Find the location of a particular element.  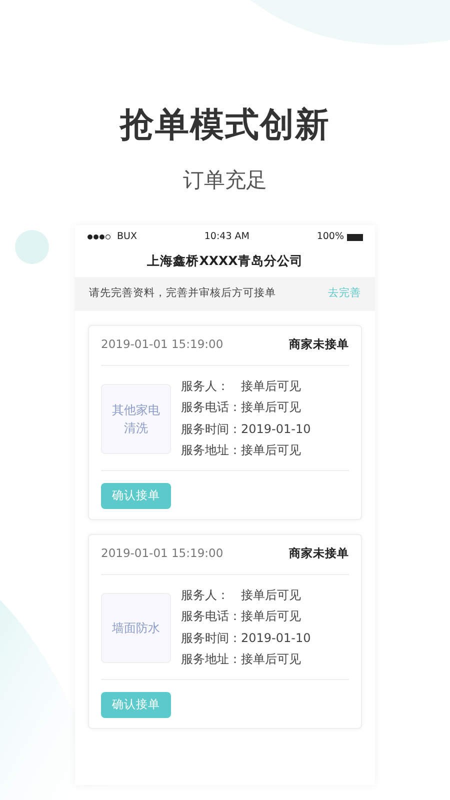

battery-icon is located at coordinates (355, 237).